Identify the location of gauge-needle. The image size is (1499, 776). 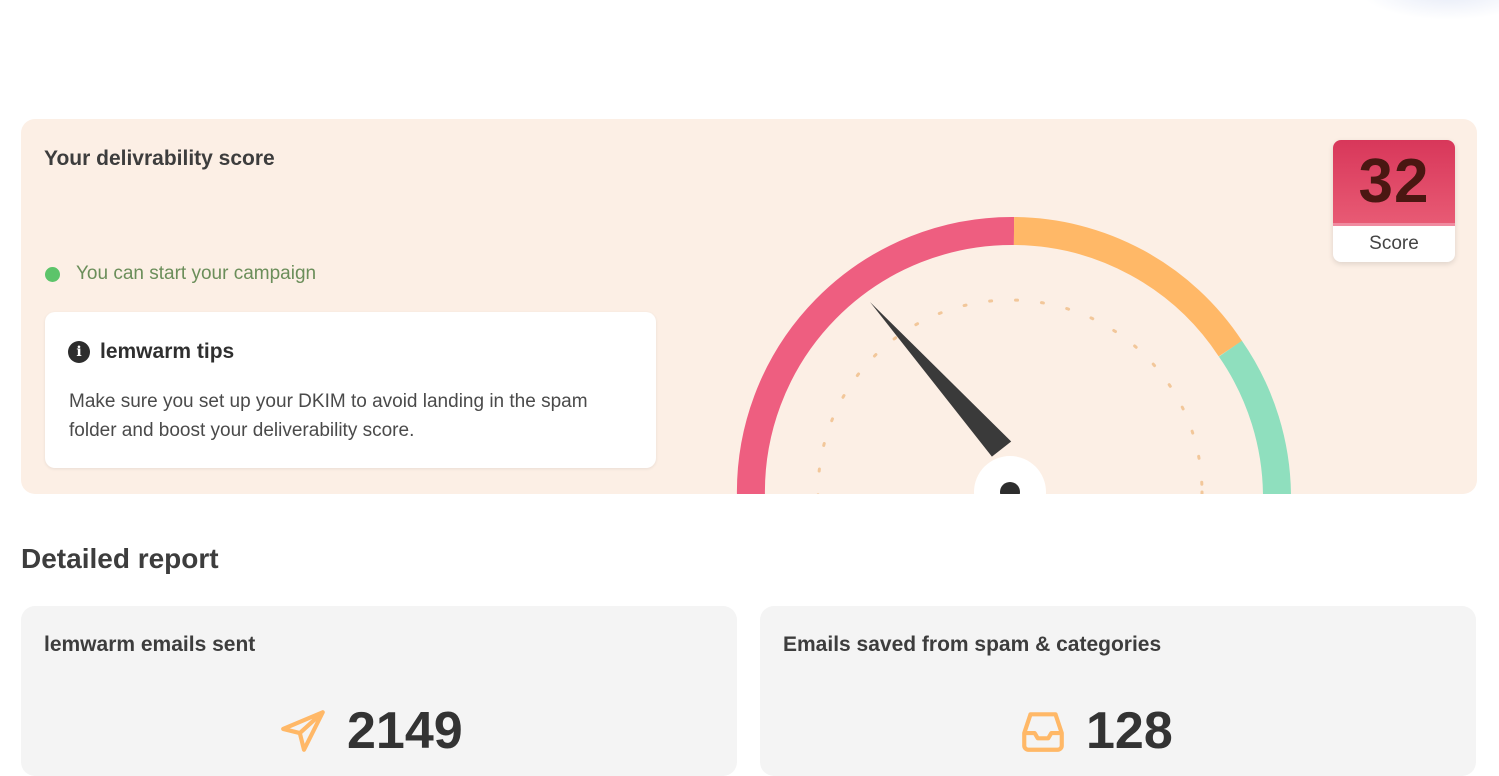
(941, 379).